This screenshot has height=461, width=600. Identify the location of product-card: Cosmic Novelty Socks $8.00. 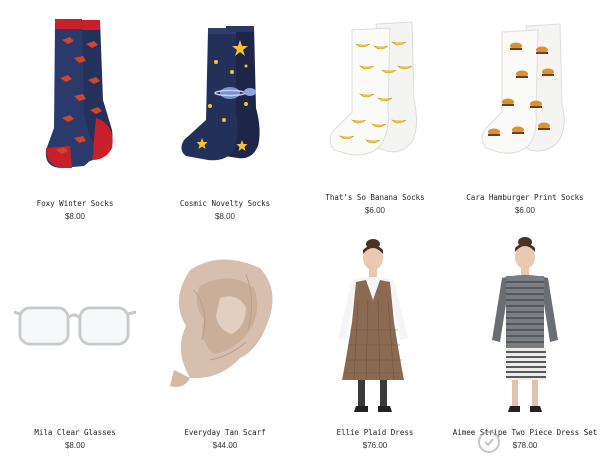
(225, 112).